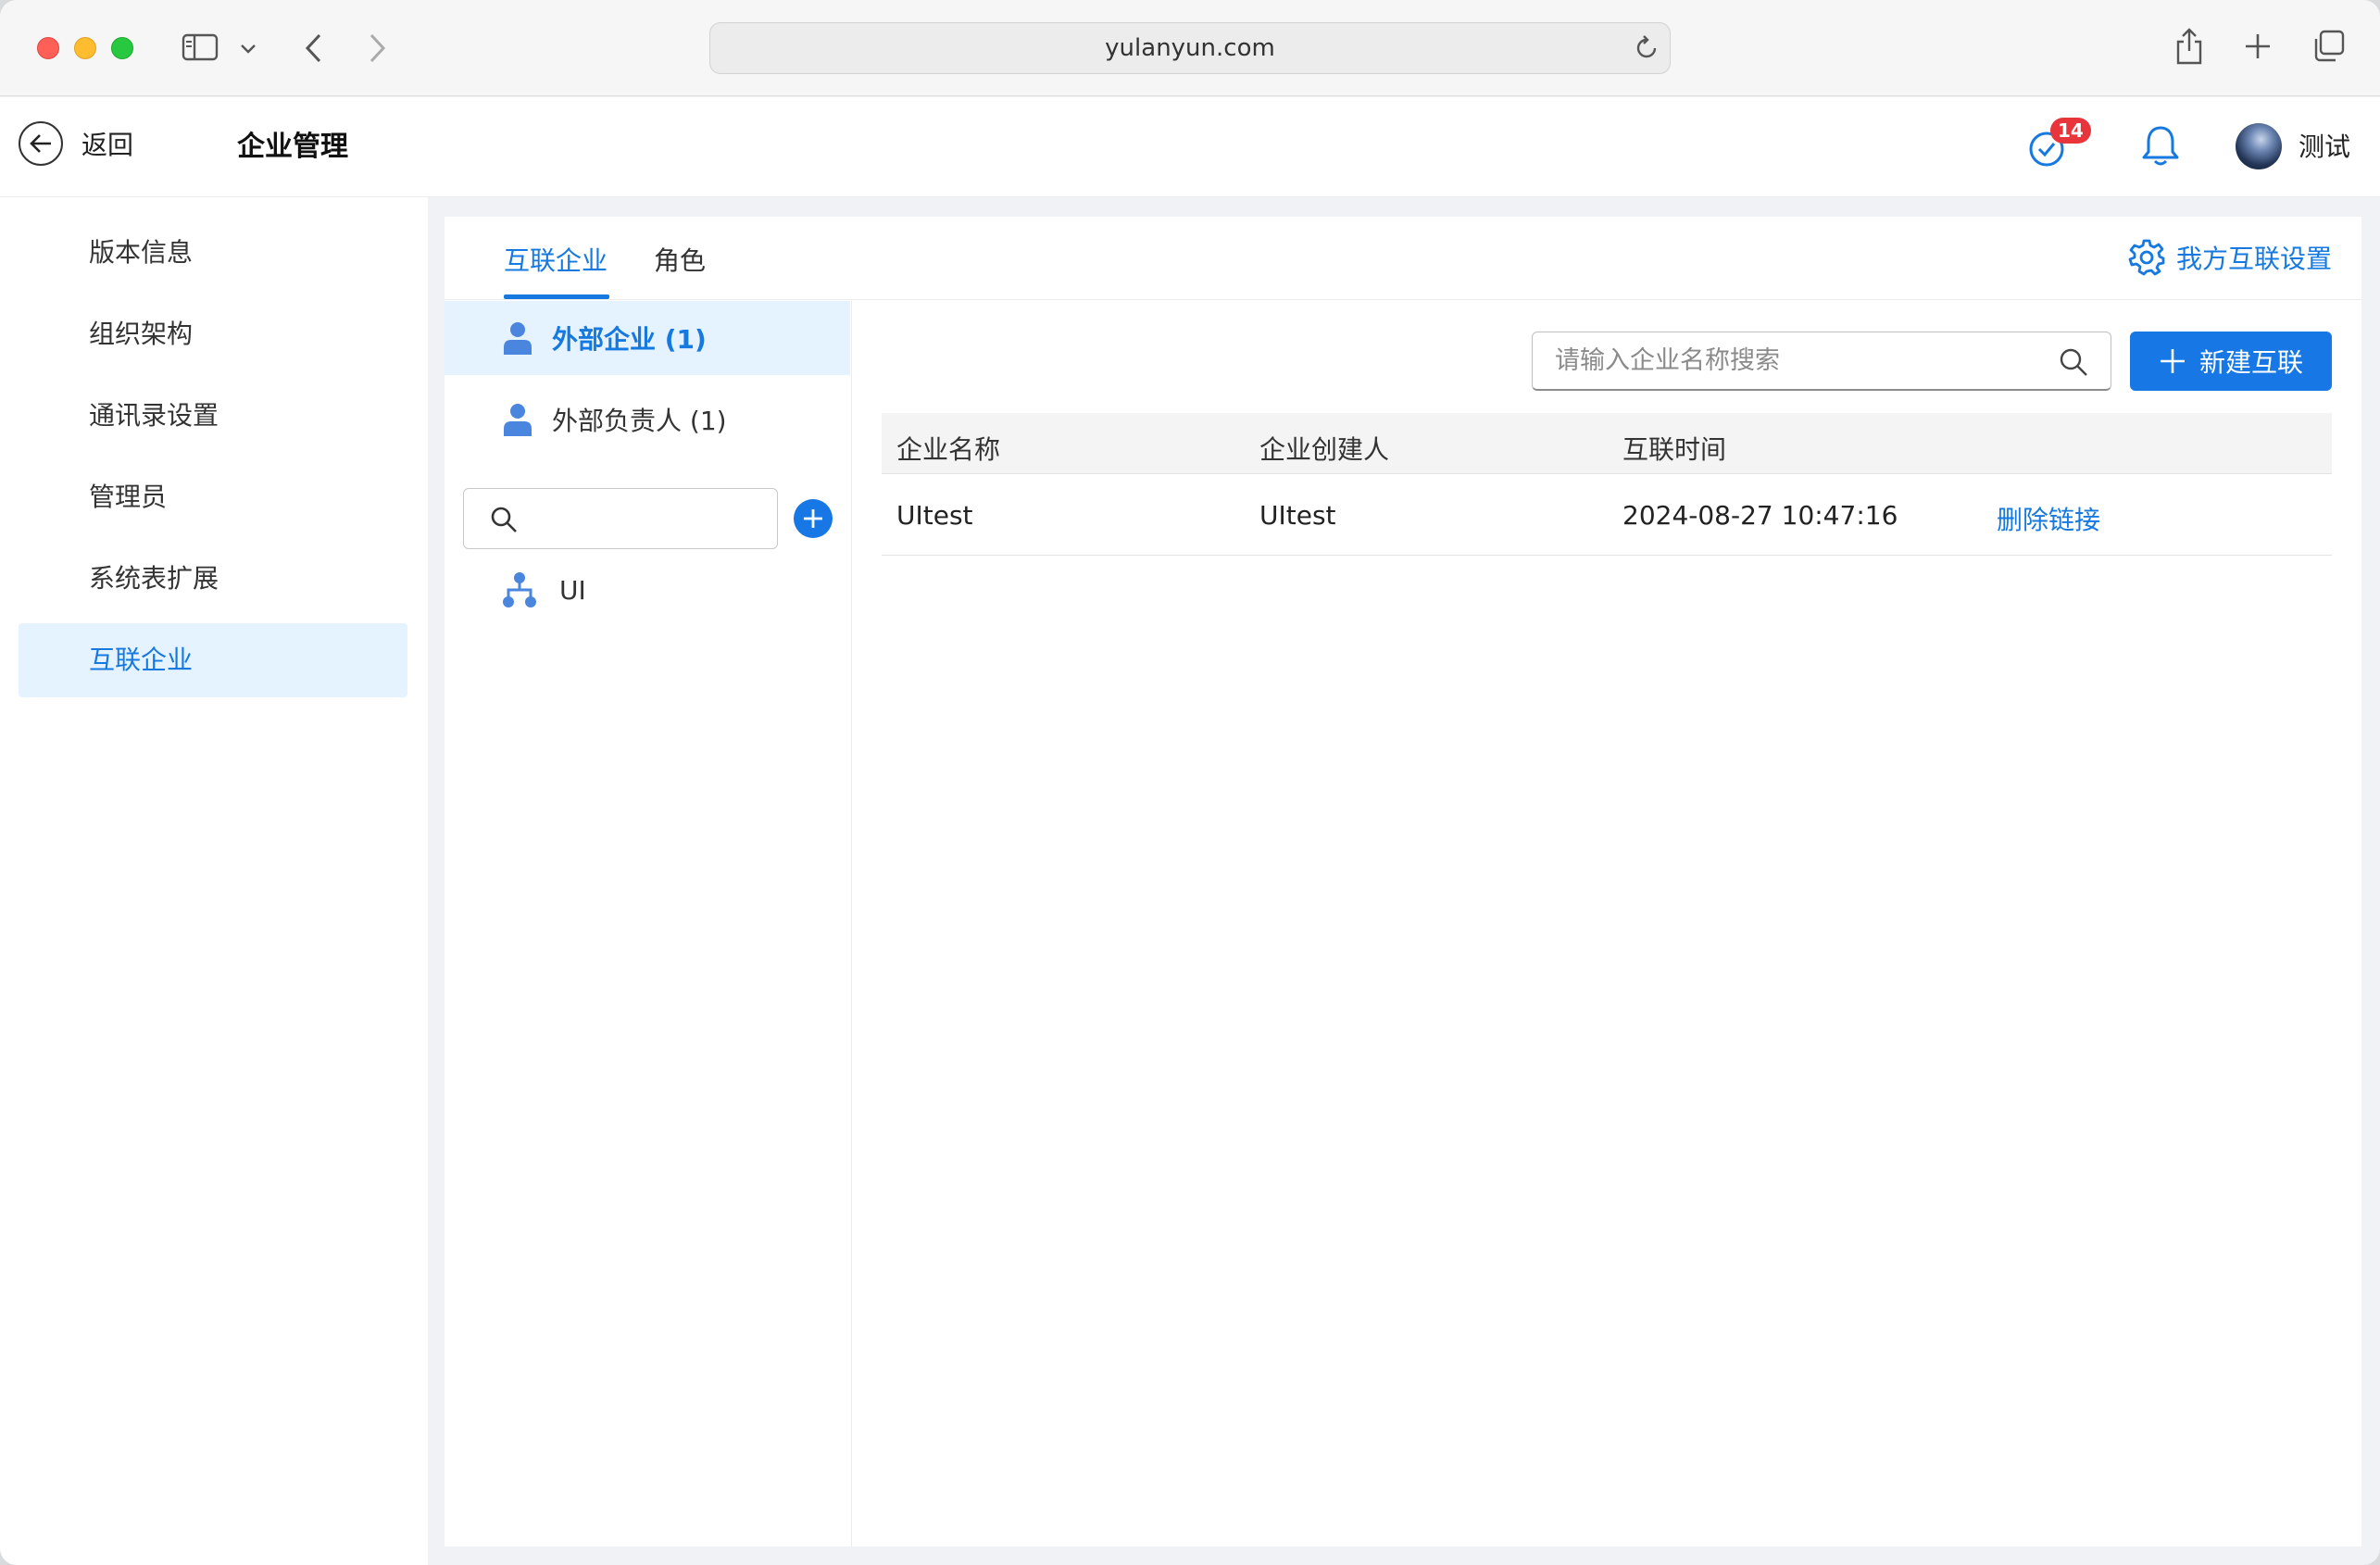  I want to click on delete-link-button: 删除链接, so click(2048, 518).